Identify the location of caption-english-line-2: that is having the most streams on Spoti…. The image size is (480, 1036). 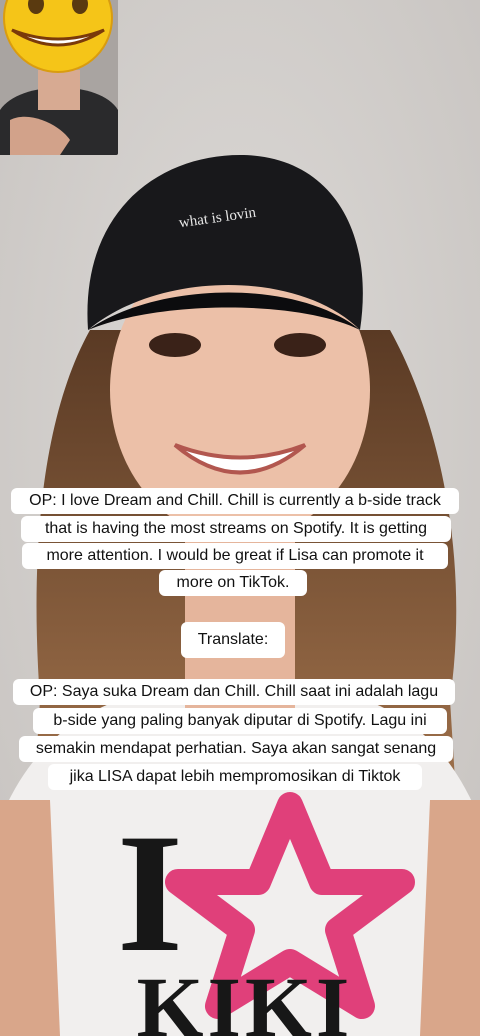
(236, 529).